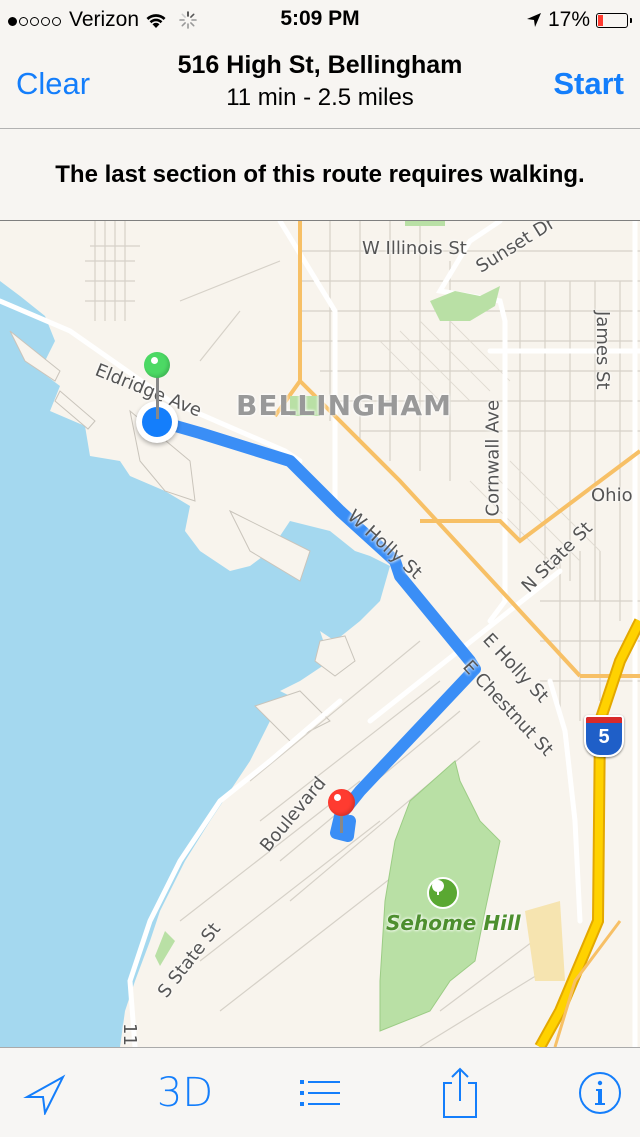  What do you see at coordinates (320, 97) in the screenshot?
I see `route-summary: 11 min - 2.5 miles` at bounding box center [320, 97].